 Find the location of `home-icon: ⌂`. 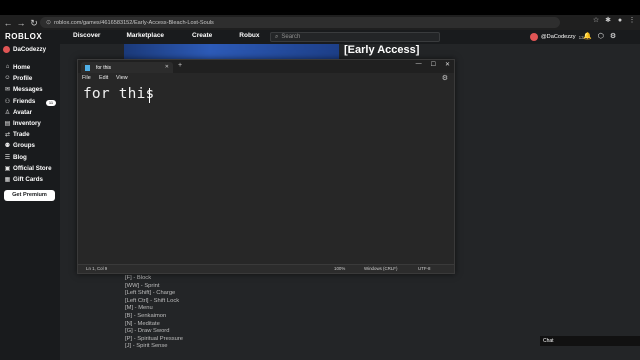

home-icon: ⌂ is located at coordinates (7, 67).